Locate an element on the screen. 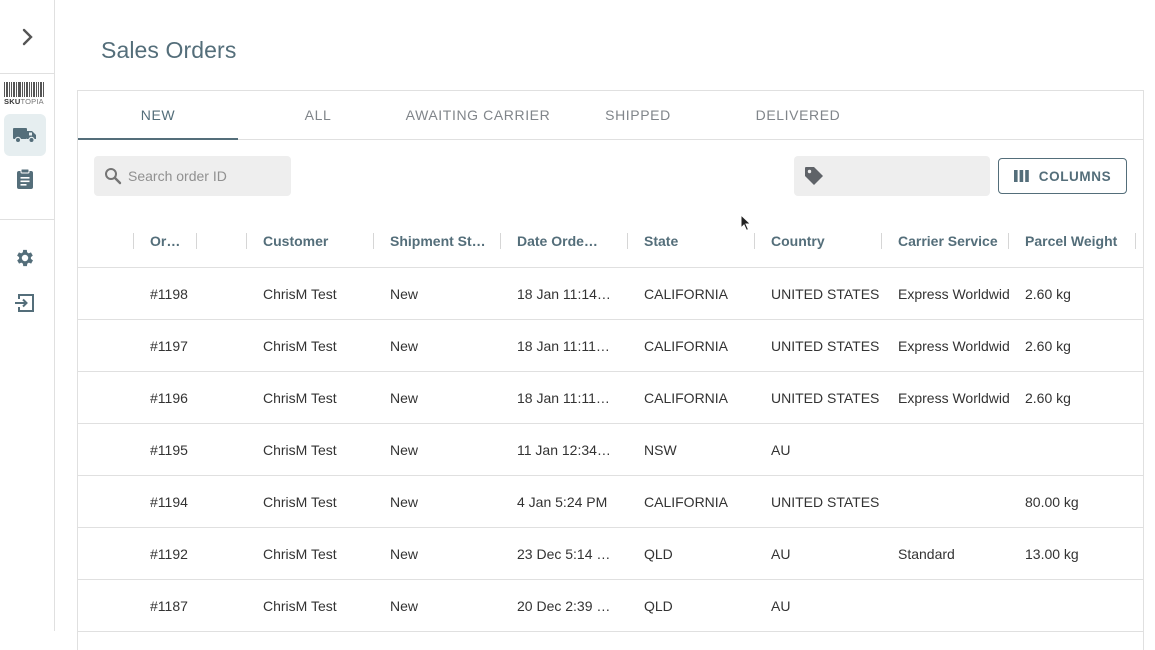 This screenshot has width=1155, height=650. tab-new: NEW is located at coordinates (158, 115).